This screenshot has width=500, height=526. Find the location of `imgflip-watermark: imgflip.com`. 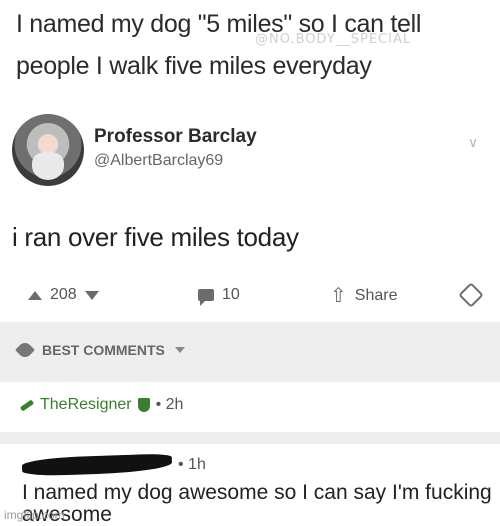

imgflip-watermark: imgflip.com is located at coordinates (34, 515).